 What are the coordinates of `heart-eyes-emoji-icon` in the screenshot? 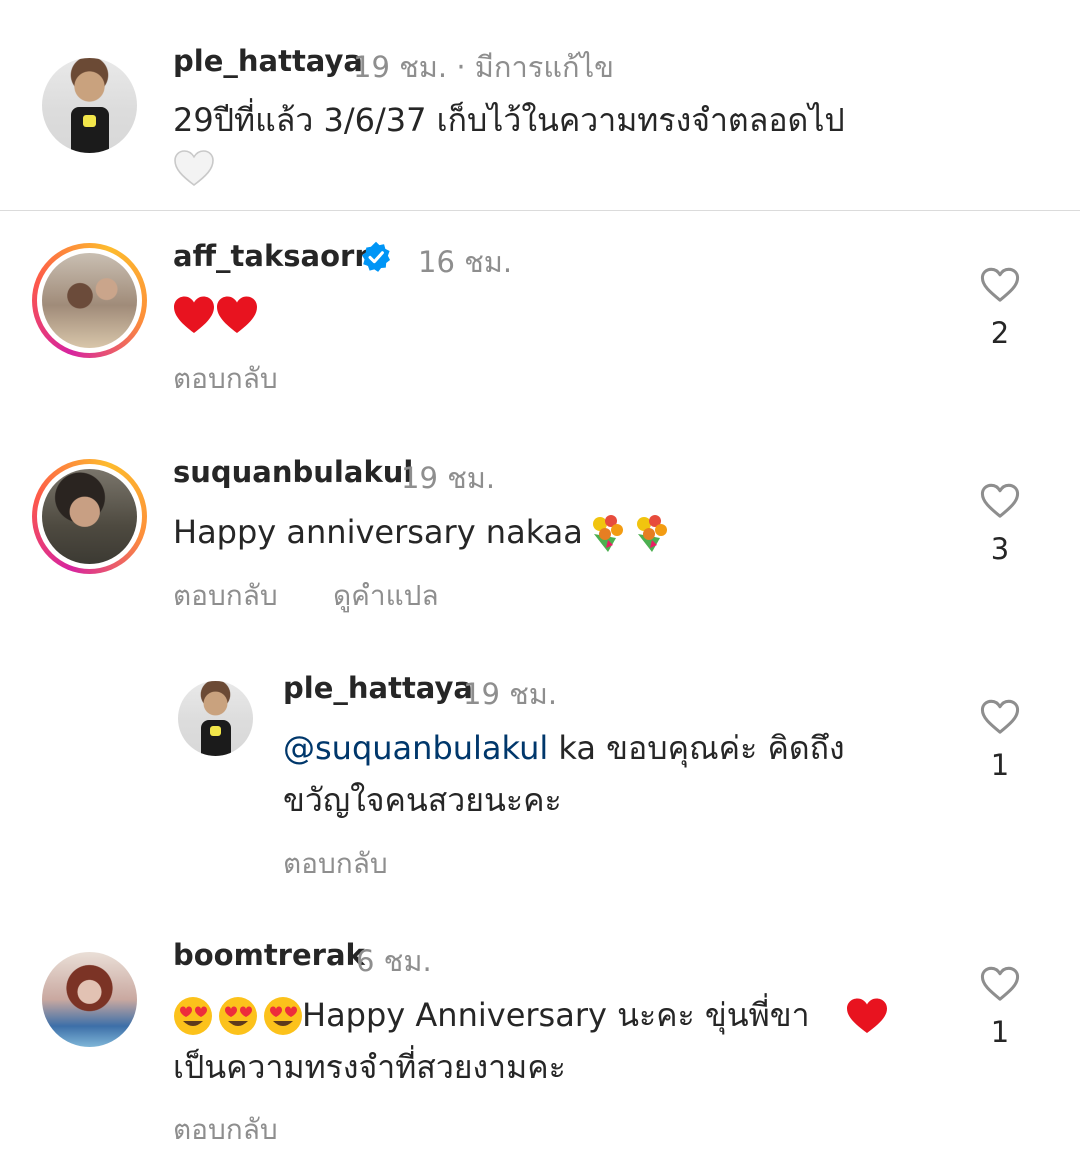 It's located at (238, 1016).